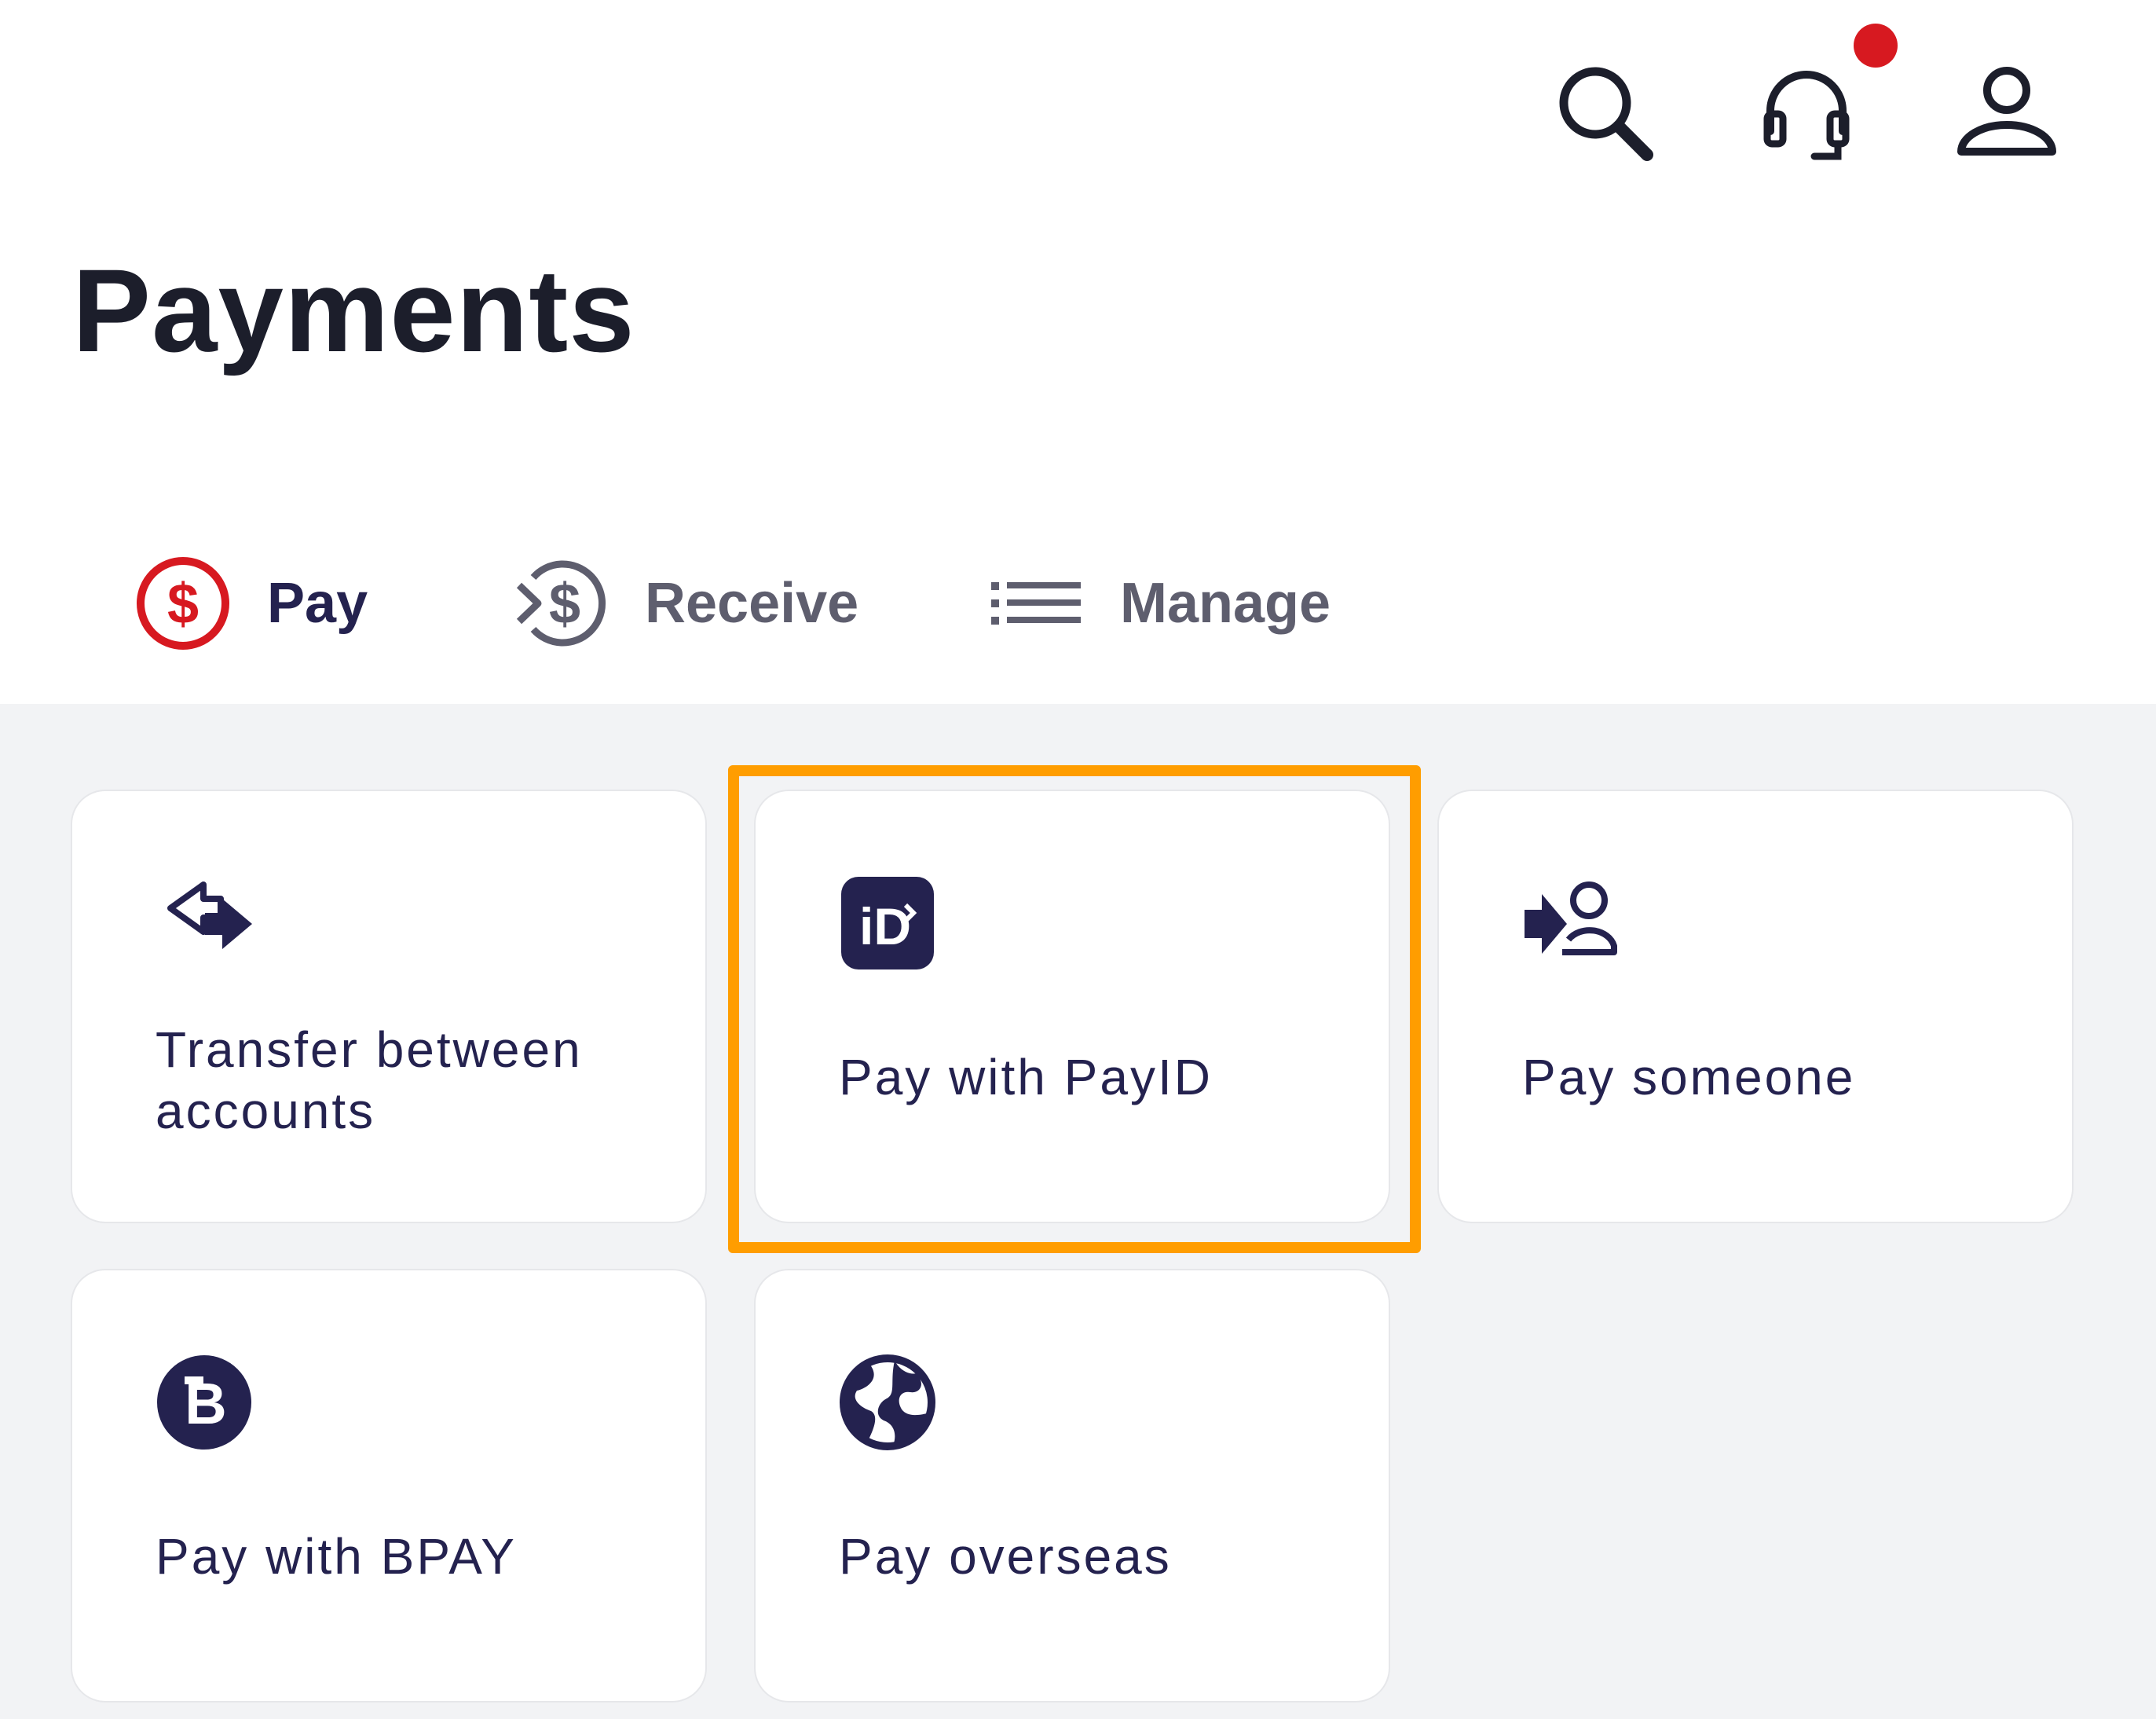 The height and width of the screenshot is (1719, 2156). I want to click on card-label: Pay with PayID, so click(1026, 1077).